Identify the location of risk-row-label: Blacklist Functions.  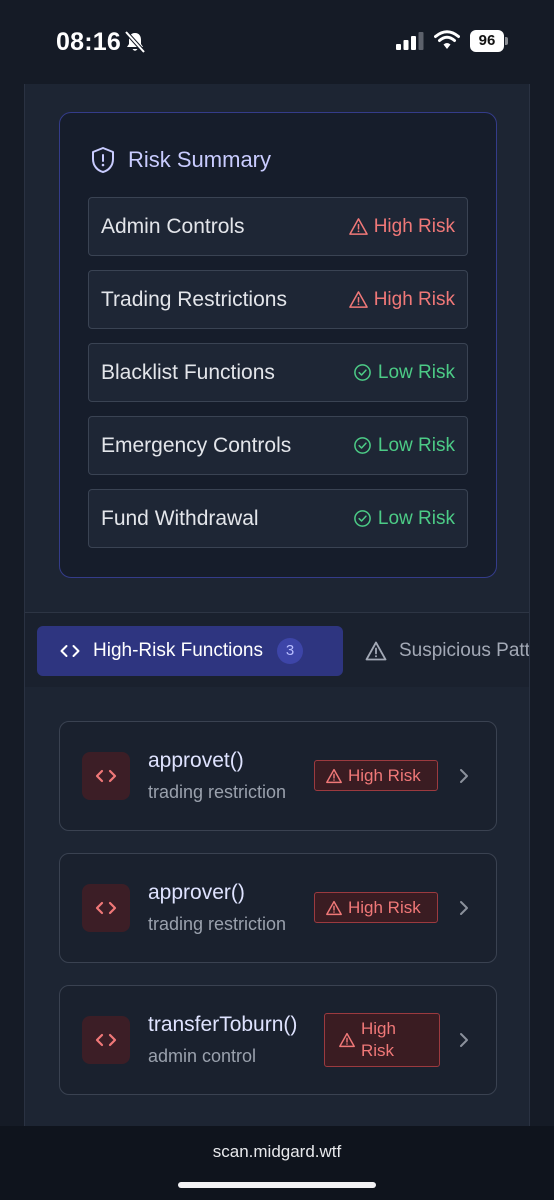
(188, 372).